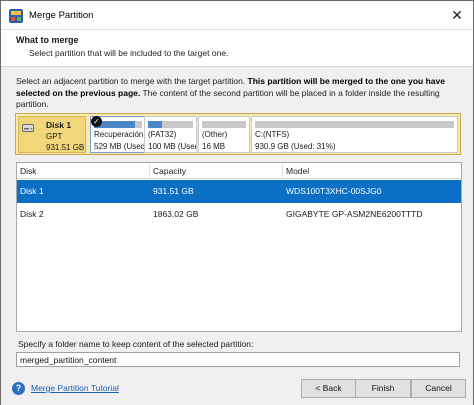  Describe the element at coordinates (119, 134) in the screenshot. I see `partition-name: Recuperación` at that location.